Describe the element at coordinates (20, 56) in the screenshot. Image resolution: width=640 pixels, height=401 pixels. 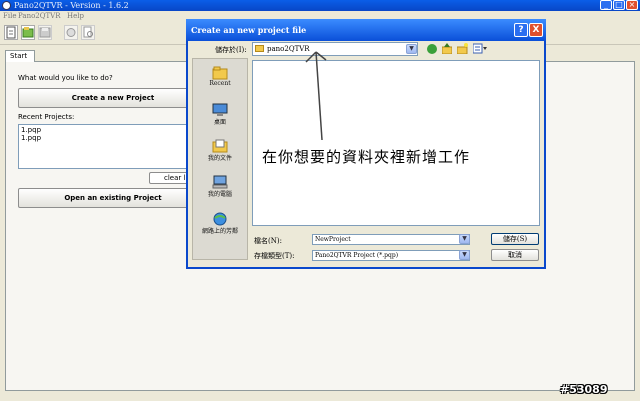
I see `tab-start: Start` at that location.